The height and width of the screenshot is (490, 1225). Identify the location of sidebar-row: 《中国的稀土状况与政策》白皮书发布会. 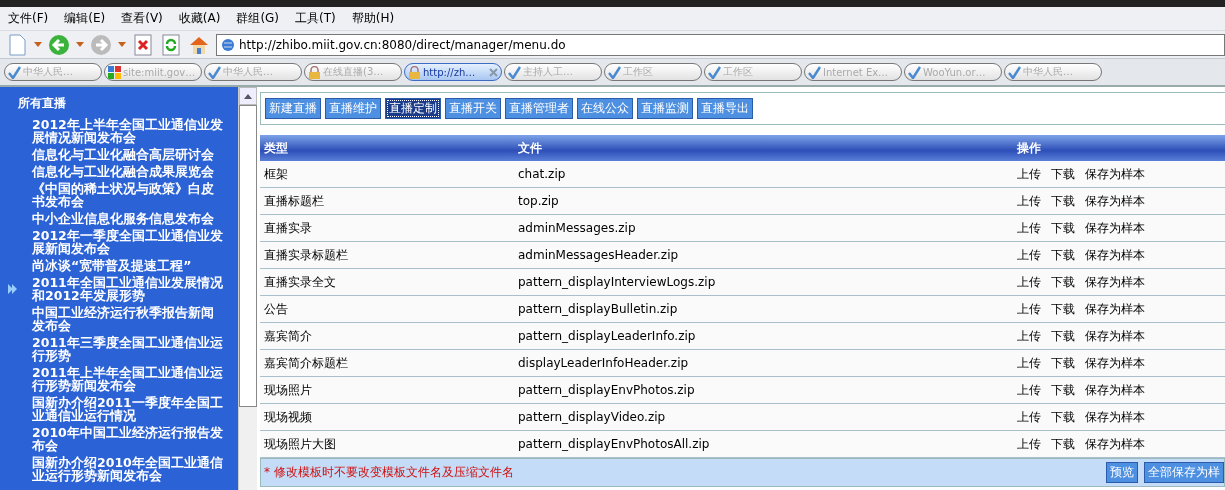
(119, 195).